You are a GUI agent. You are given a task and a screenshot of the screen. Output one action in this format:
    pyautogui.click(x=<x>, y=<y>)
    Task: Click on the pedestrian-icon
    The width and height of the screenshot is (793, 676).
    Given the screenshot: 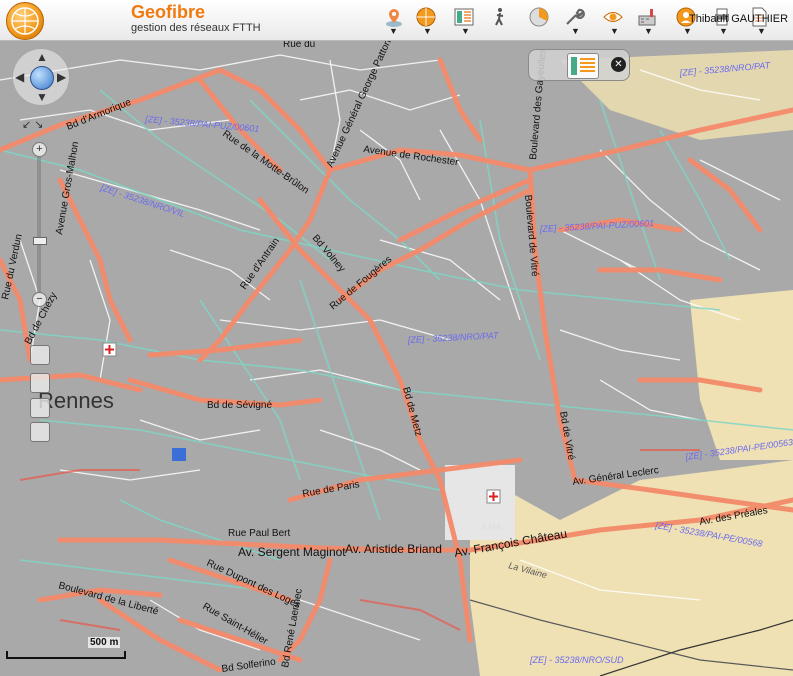 What is the action you would take?
    pyautogui.click(x=500, y=17)
    